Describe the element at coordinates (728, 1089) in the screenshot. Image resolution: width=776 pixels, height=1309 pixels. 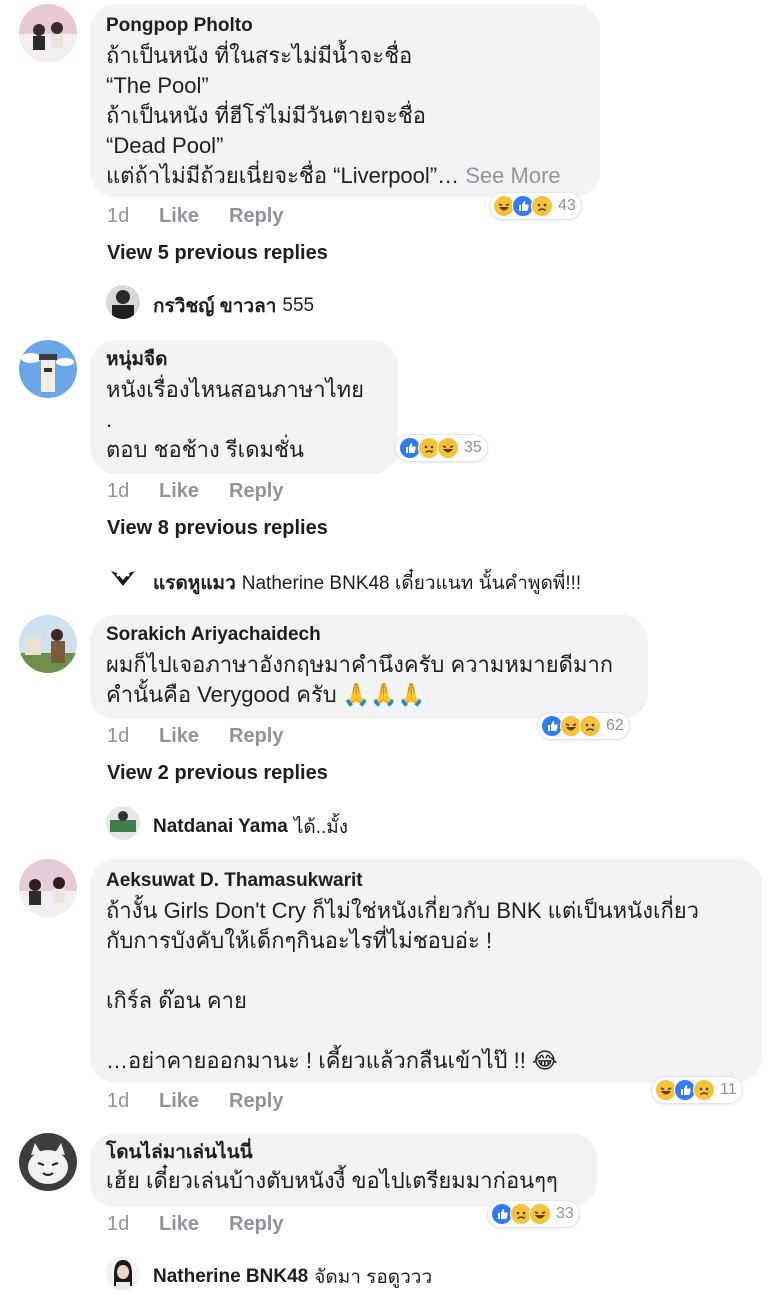
I see `reaction-count: 11` at that location.